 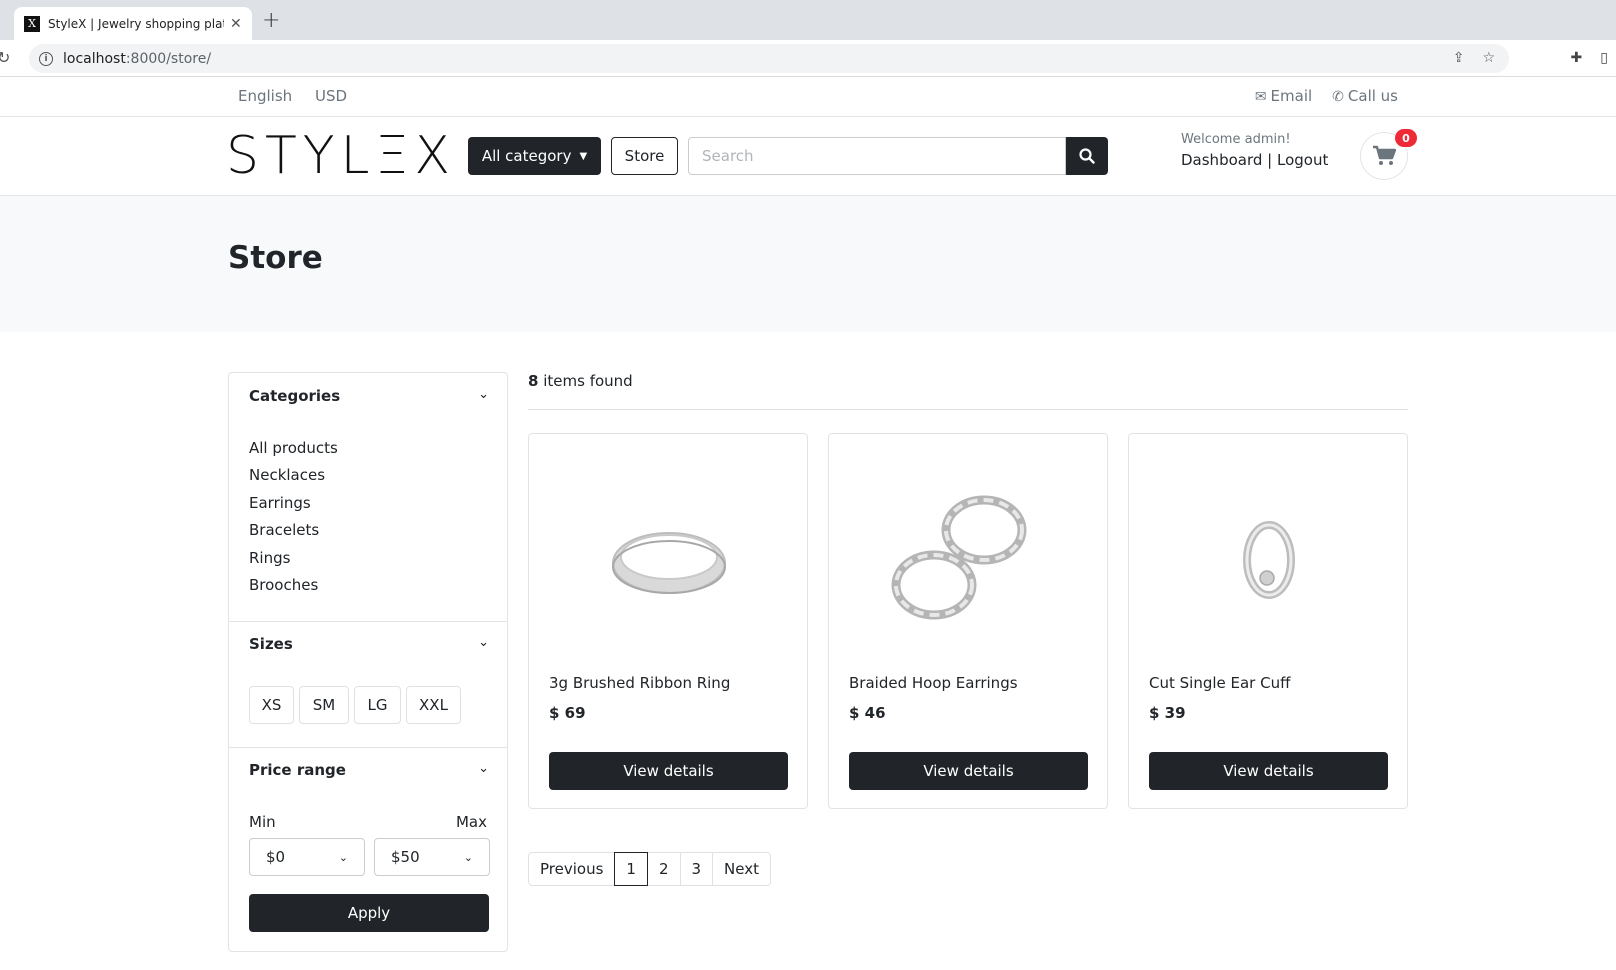 I want to click on product-image-ring, so click(x=669, y=559).